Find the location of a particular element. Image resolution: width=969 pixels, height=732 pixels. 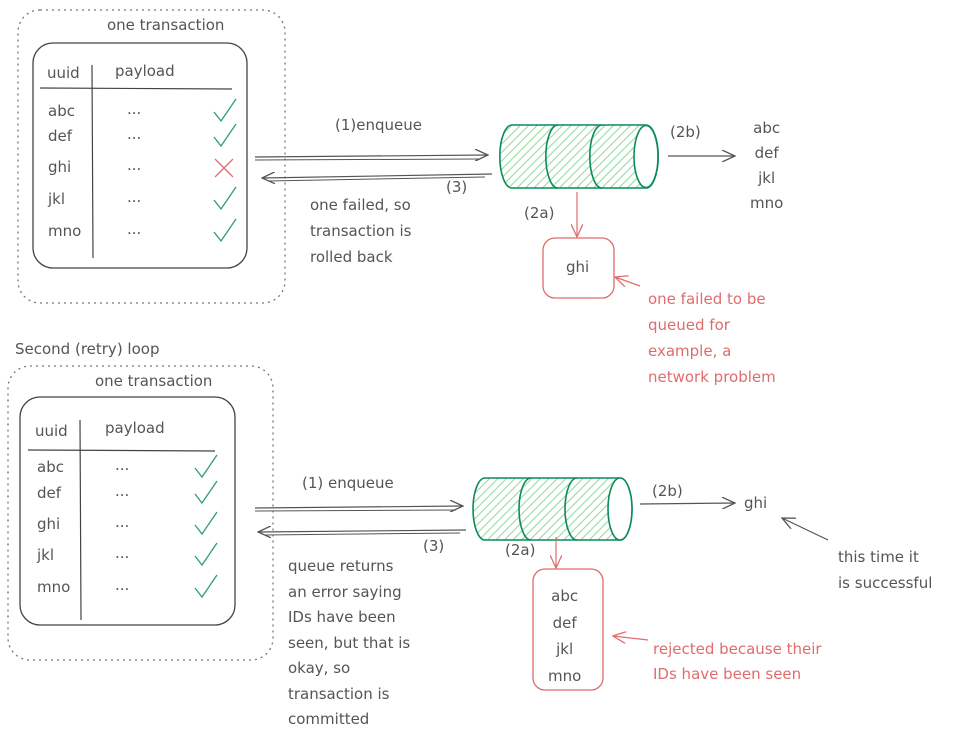

delivered-item: def is located at coordinates (766, 153).